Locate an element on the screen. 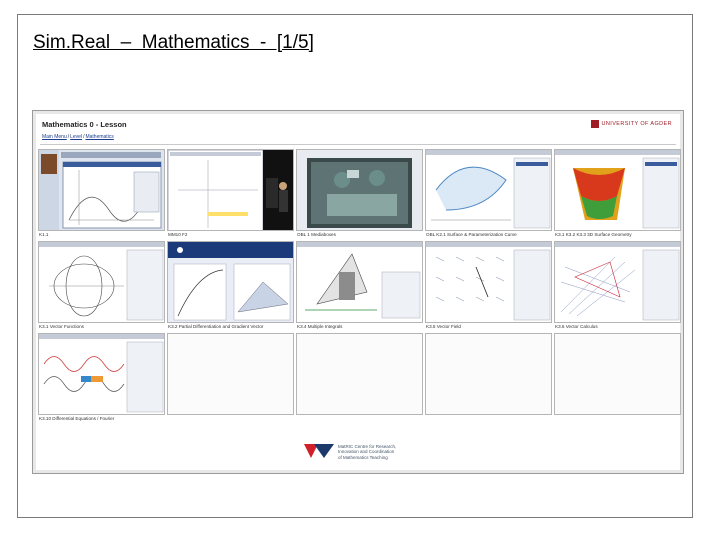 The width and height of the screenshot is (720, 540). surgery-video-icon is located at coordinates (359, 190).